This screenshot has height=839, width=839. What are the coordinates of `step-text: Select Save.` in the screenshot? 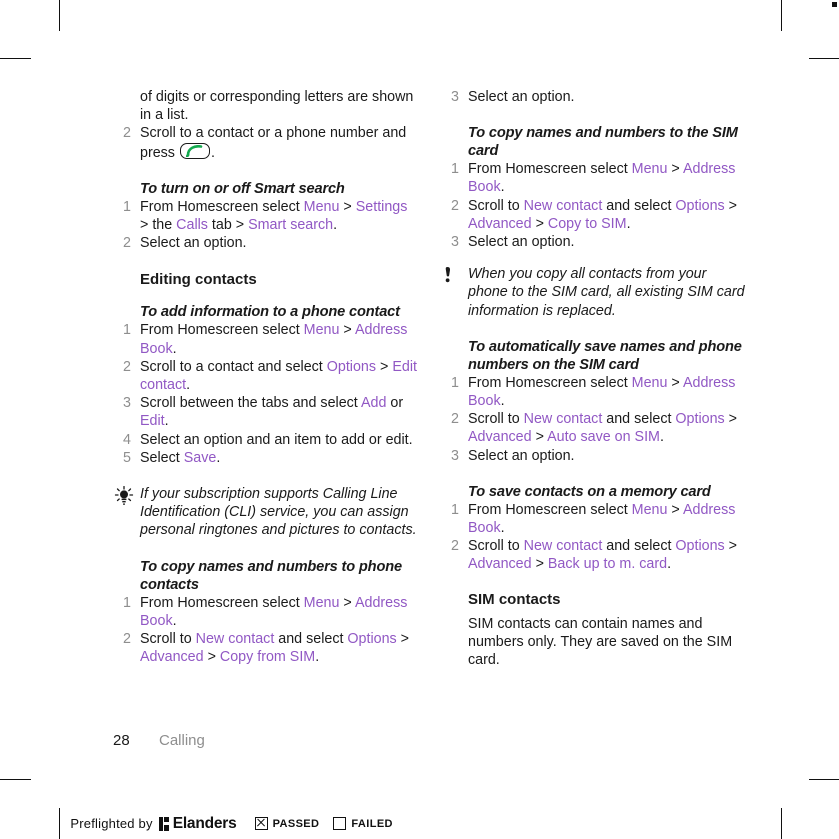 It's located at (180, 457).